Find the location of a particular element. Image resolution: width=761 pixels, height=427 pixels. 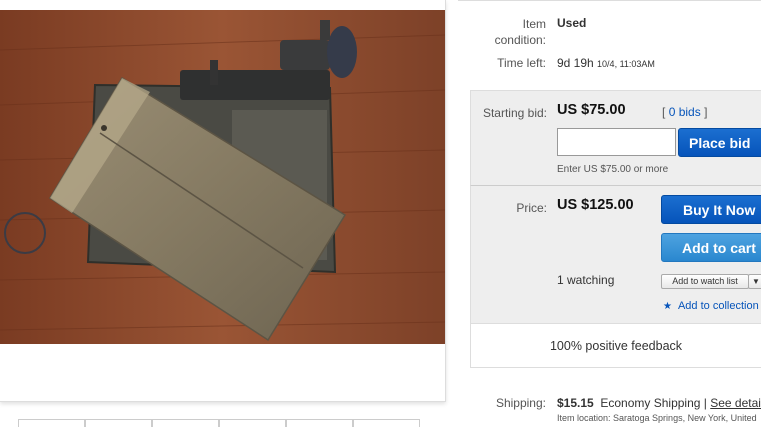

add-to-watch-list-button: Add to watch list is located at coordinates (705, 281).